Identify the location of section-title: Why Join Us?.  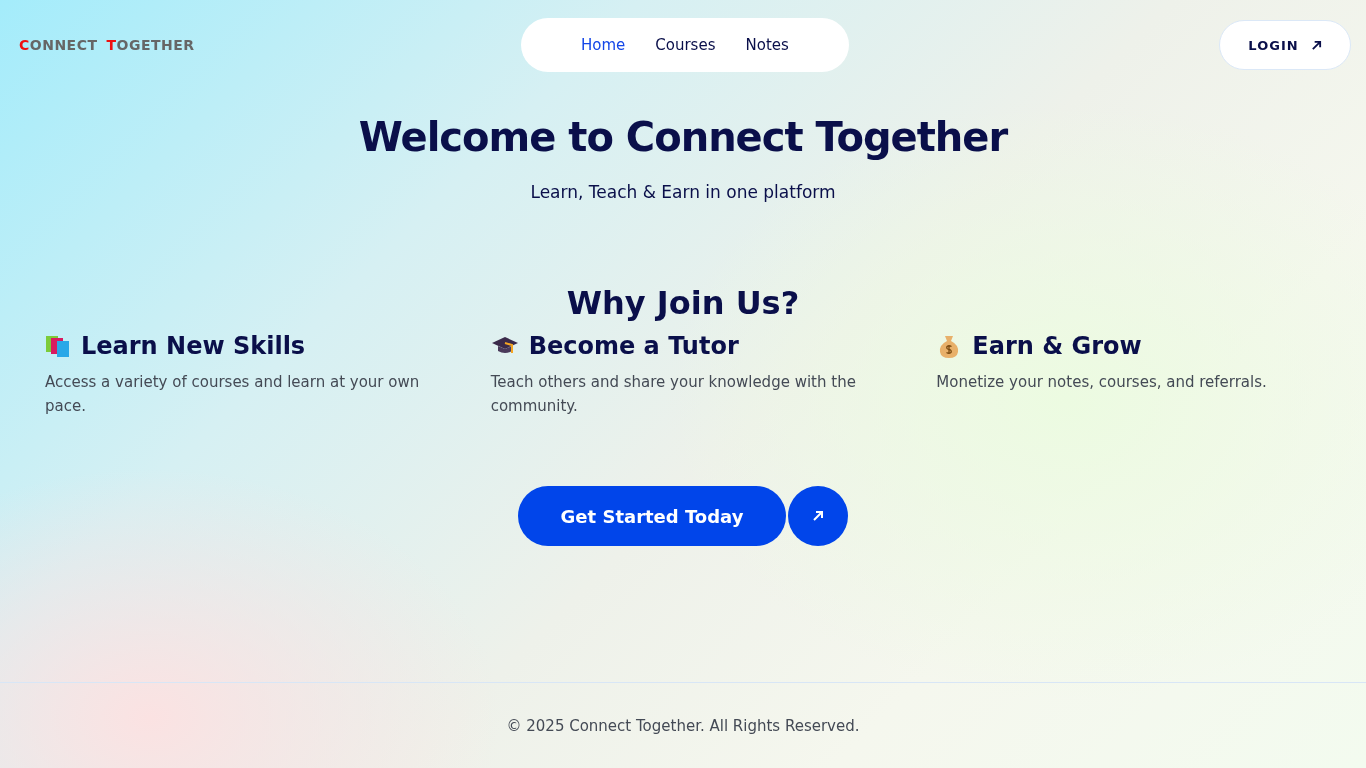
(683, 303).